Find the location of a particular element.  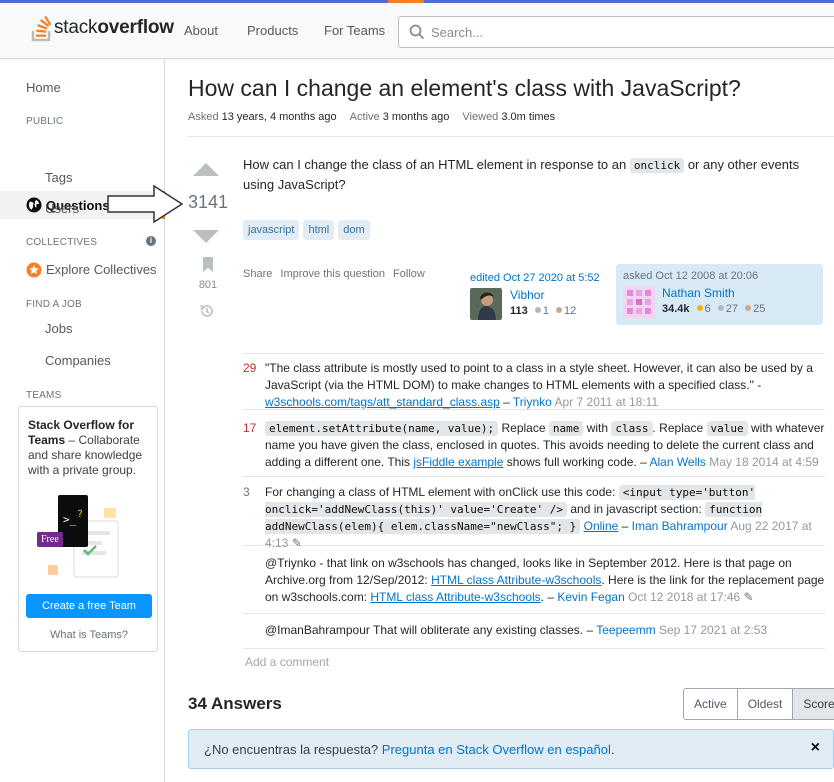

meta-divider is located at coordinates (511, 136).